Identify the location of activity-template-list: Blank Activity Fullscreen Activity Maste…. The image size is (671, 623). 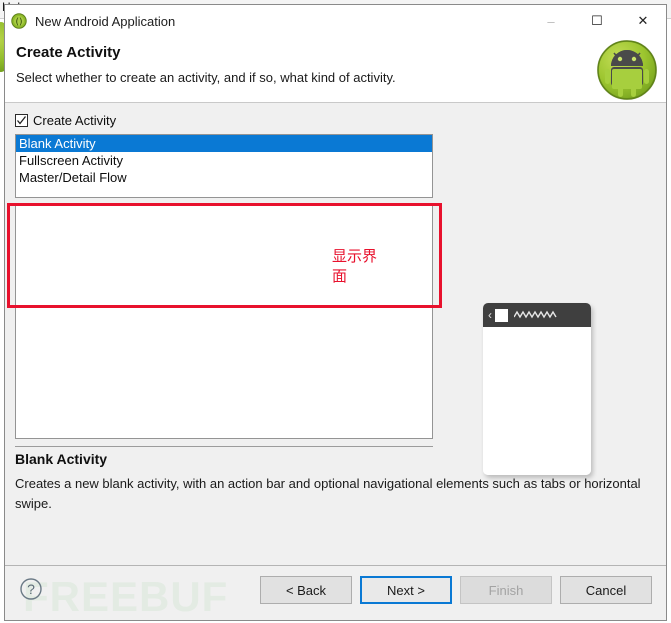
(224, 166).